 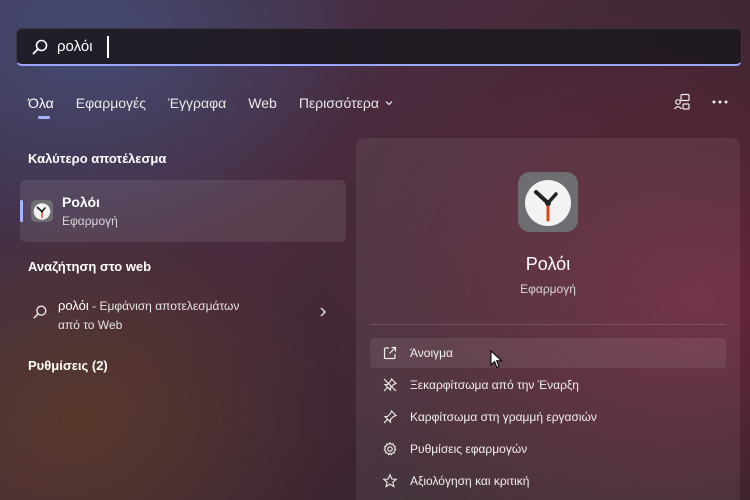 I want to click on tab-web: Web, so click(x=262, y=103).